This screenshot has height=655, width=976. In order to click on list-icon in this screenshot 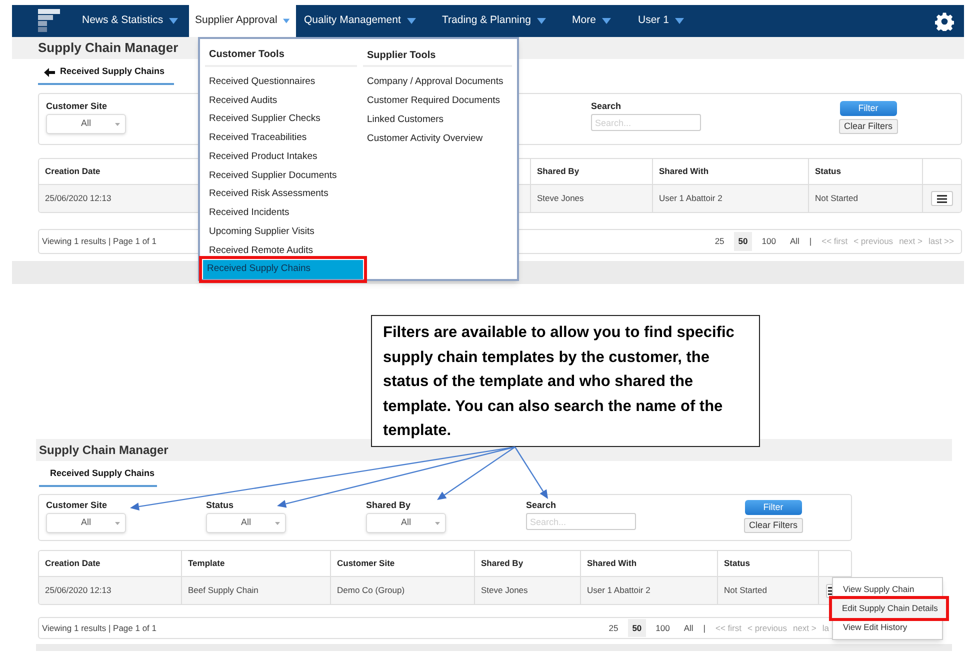, I will do `click(942, 198)`.